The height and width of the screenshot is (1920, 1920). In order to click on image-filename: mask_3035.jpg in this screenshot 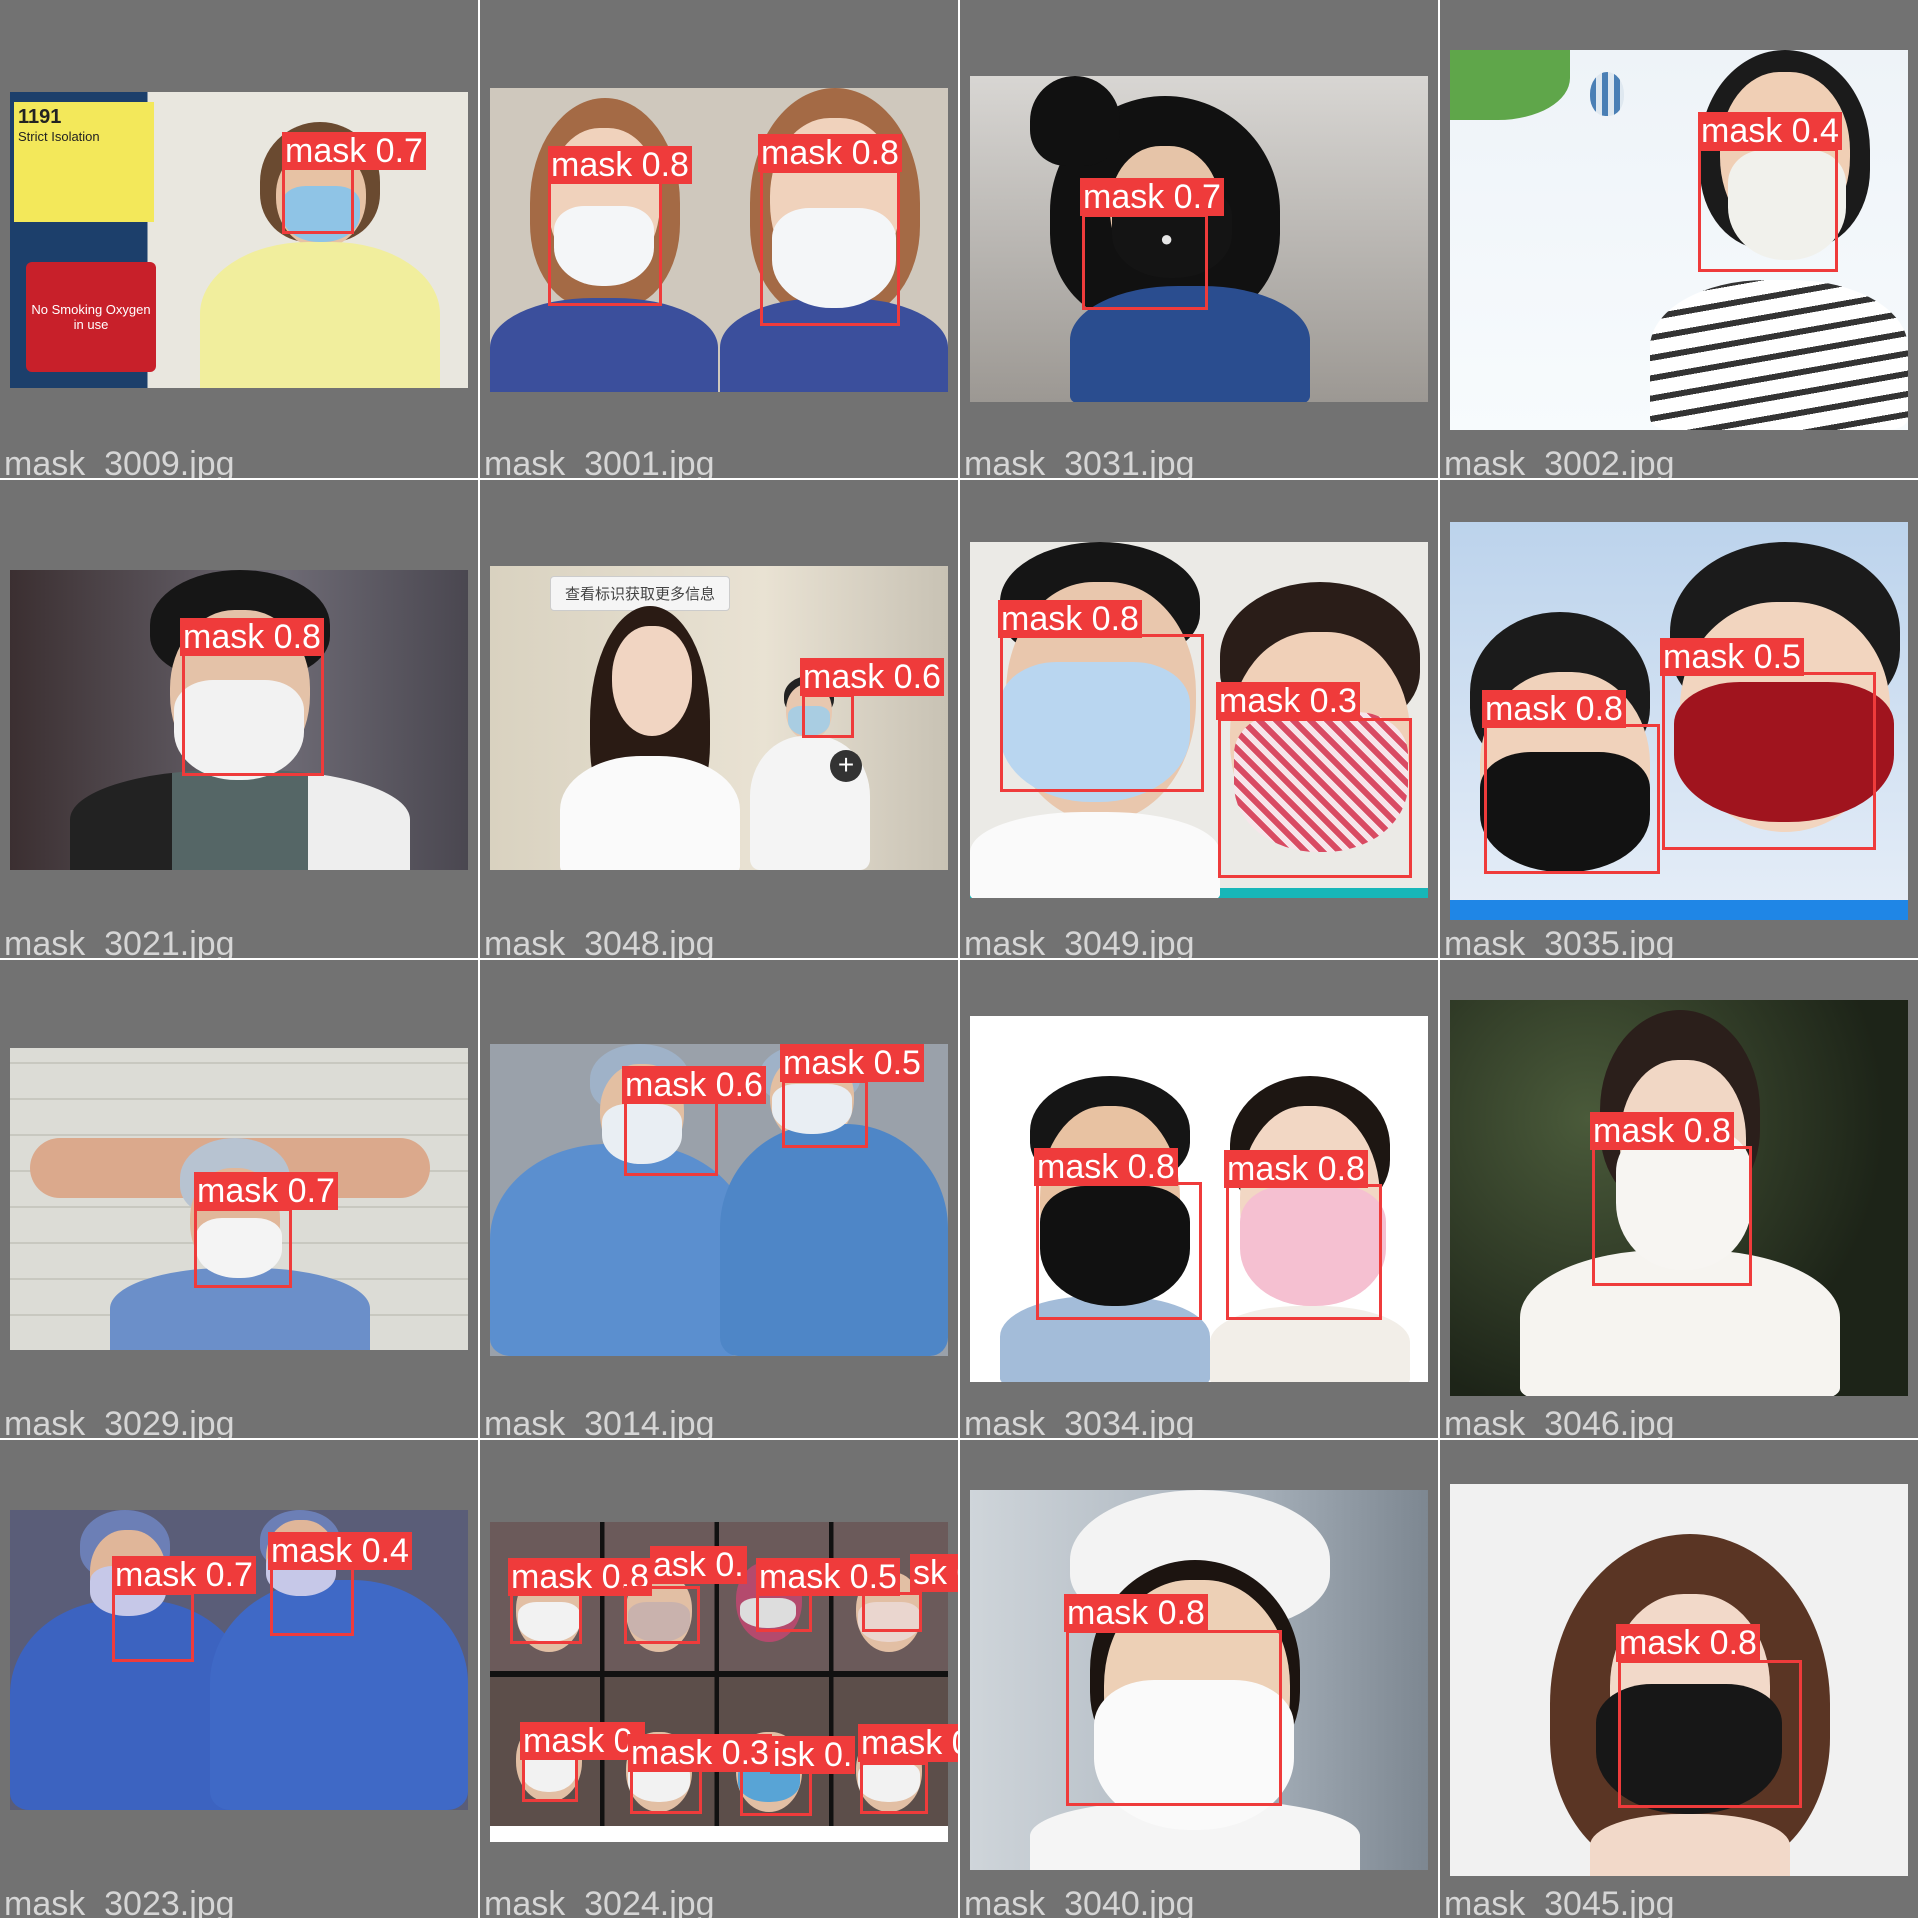, I will do `click(1559, 942)`.